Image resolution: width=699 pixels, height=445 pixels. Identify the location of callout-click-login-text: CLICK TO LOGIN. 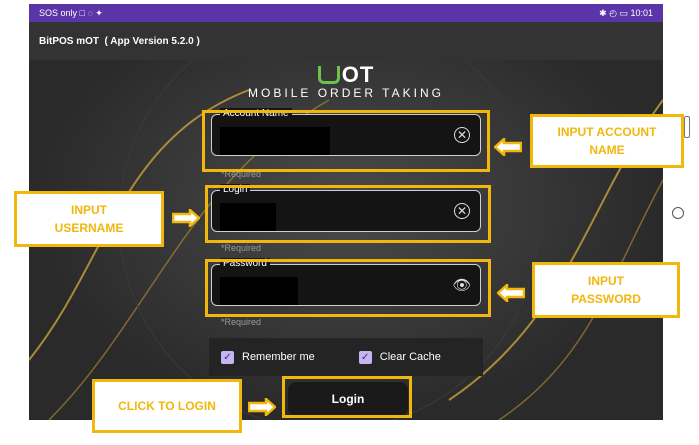
(167, 406).